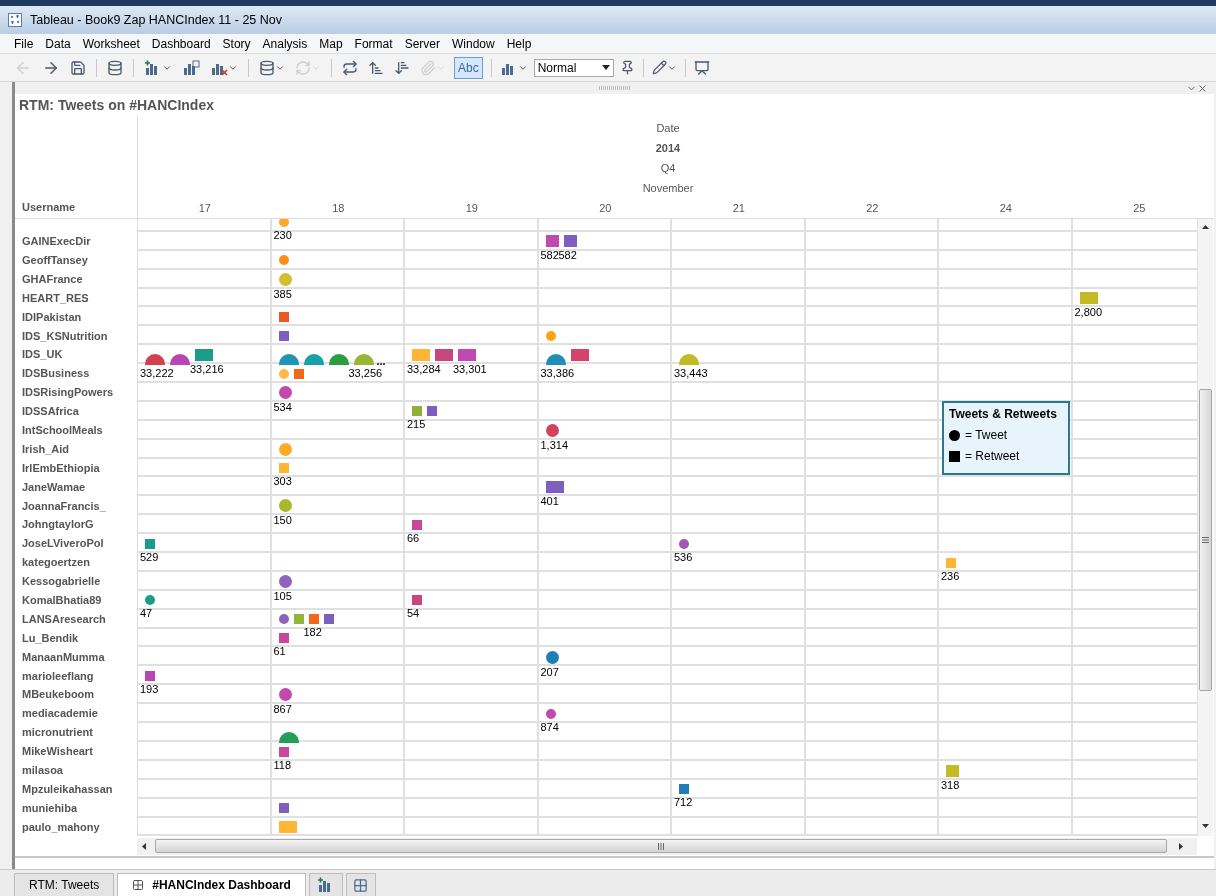  I want to click on legend-title: Tweets & Retweets, so click(1003, 414).